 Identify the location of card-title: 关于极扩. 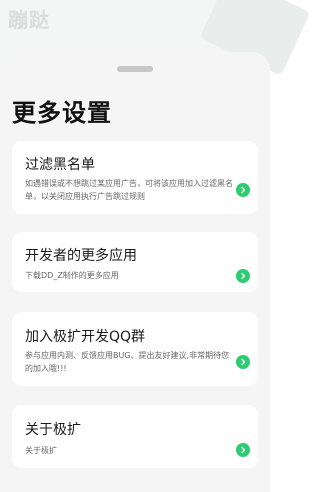
(53, 430).